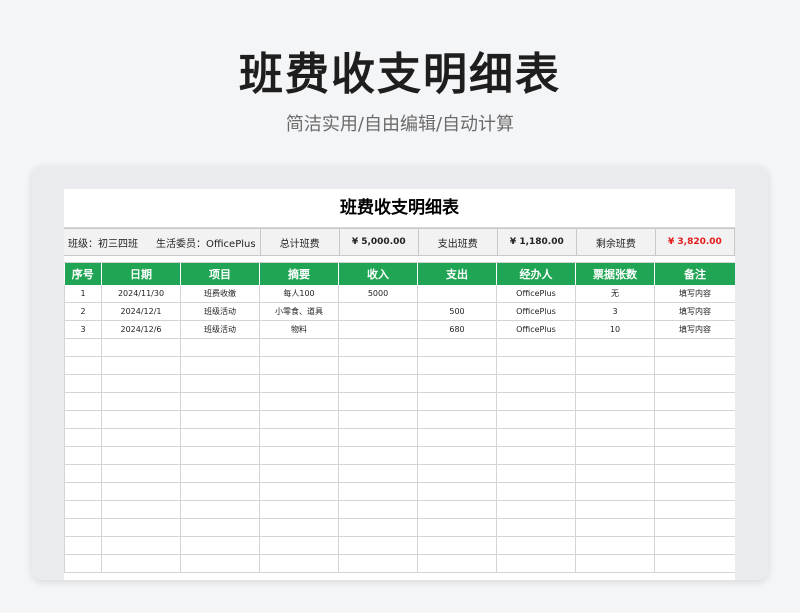 The image size is (800, 613). What do you see at coordinates (299, 294) in the screenshot?
I see `table-cell: 每人100` at bounding box center [299, 294].